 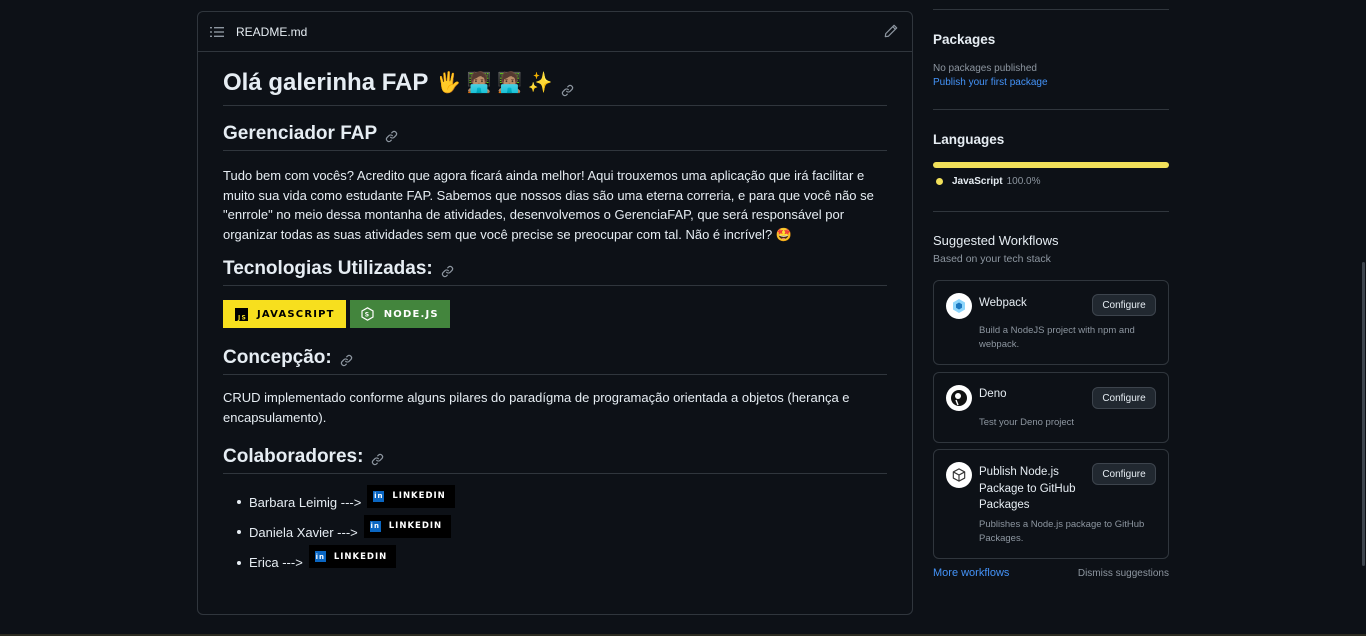 What do you see at coordinates (217, 32) in the screenshot?
I see `outline-list-icon` at bounding box center [217, 32].